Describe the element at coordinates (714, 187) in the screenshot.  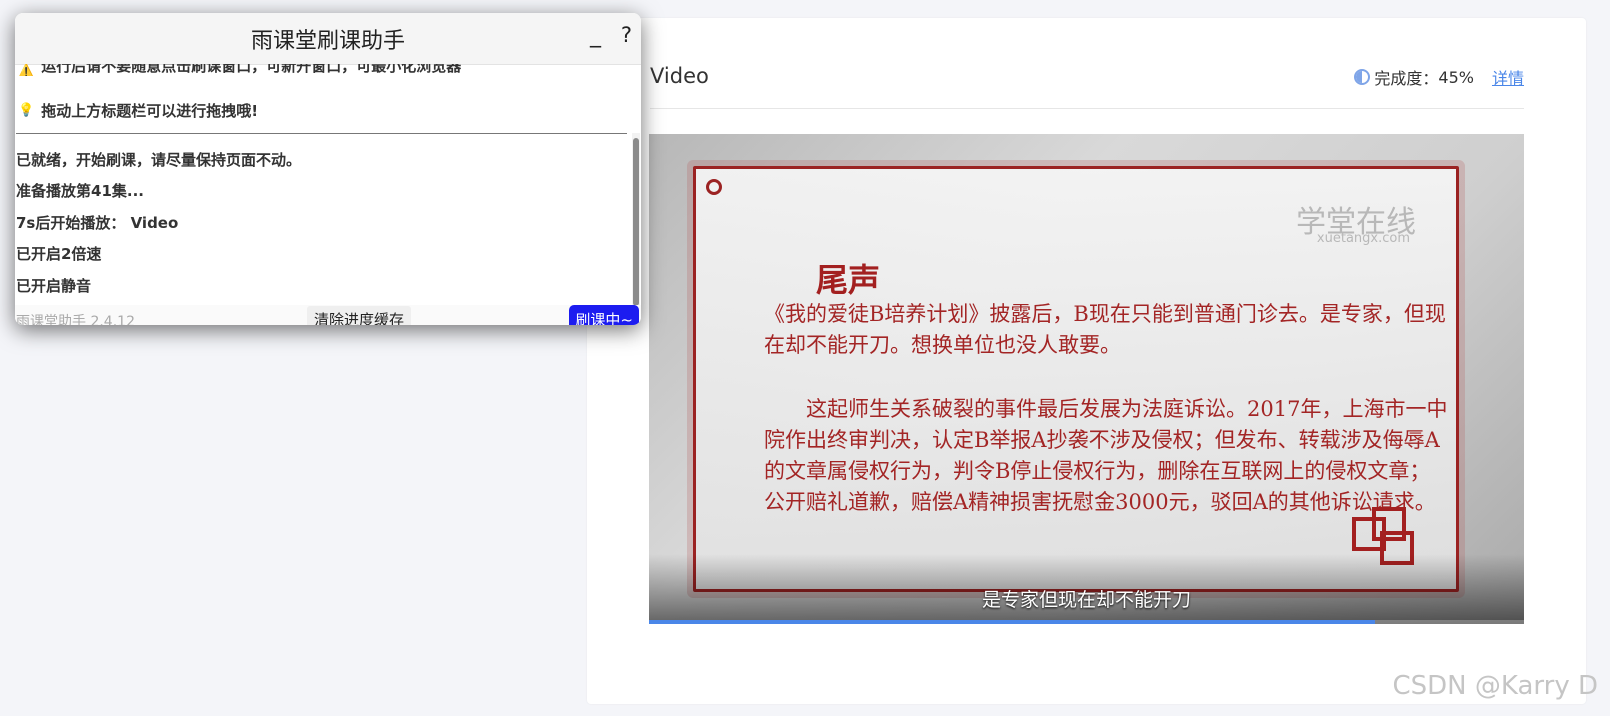
I see `slide-dot-decoration` at that location.